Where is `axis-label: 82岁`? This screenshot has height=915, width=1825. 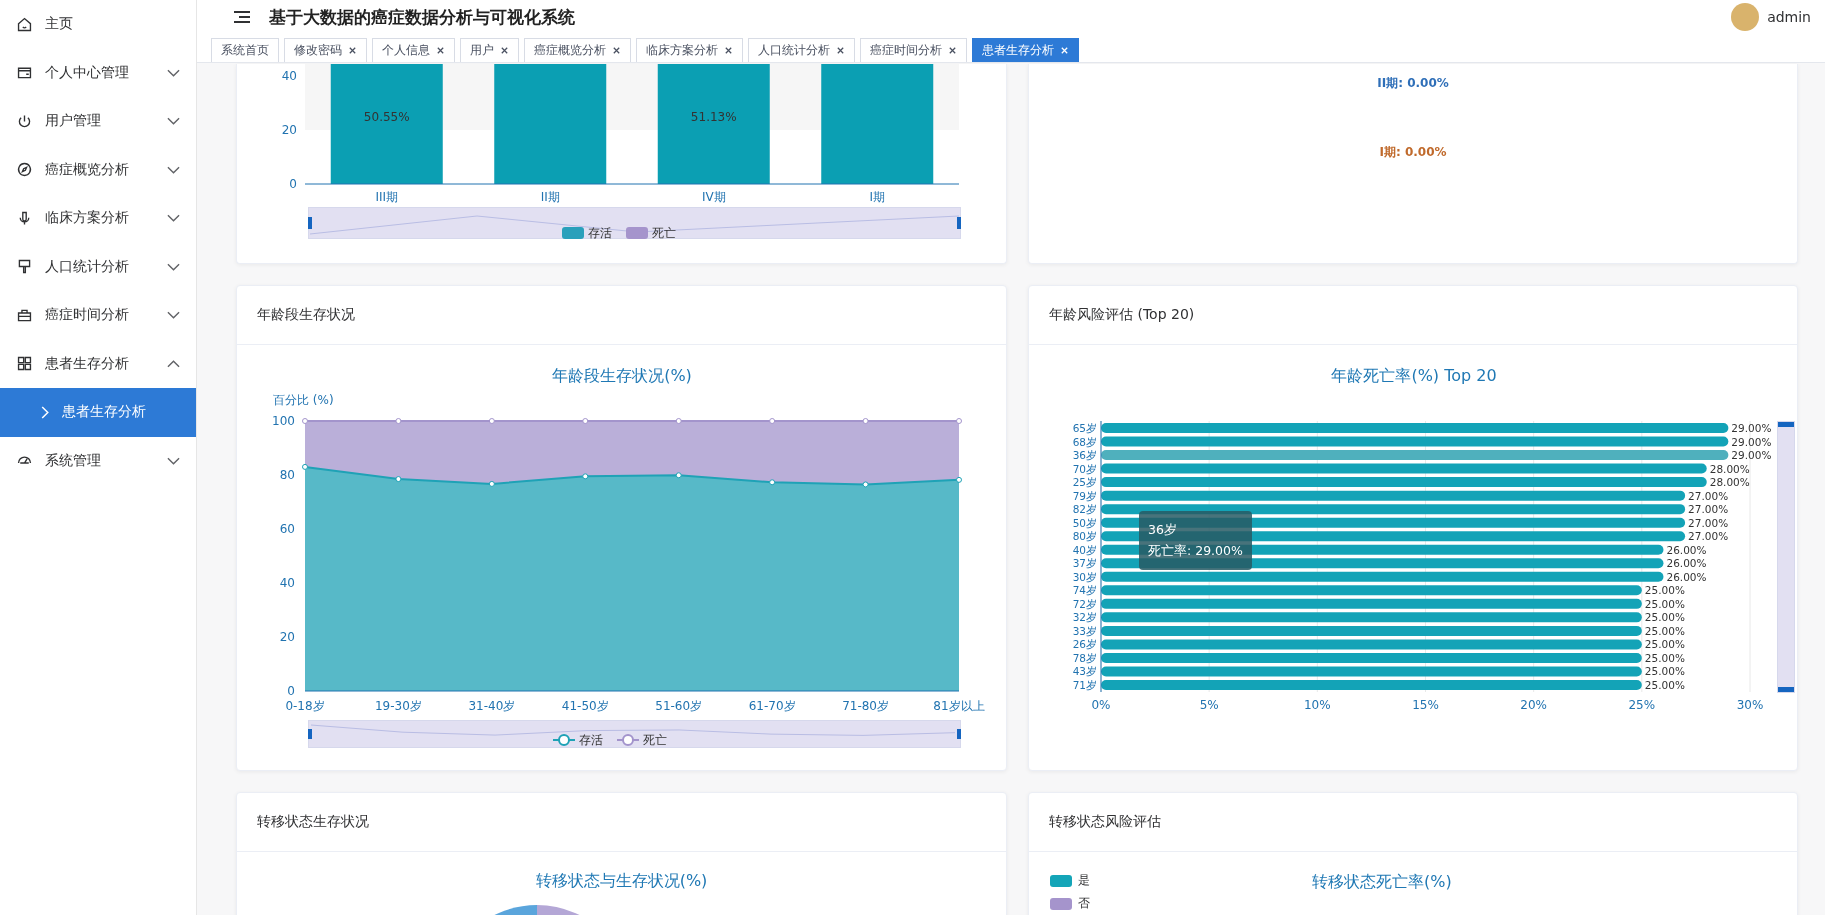
axis-label: 82岁 is located at coordinates (1084, 509).